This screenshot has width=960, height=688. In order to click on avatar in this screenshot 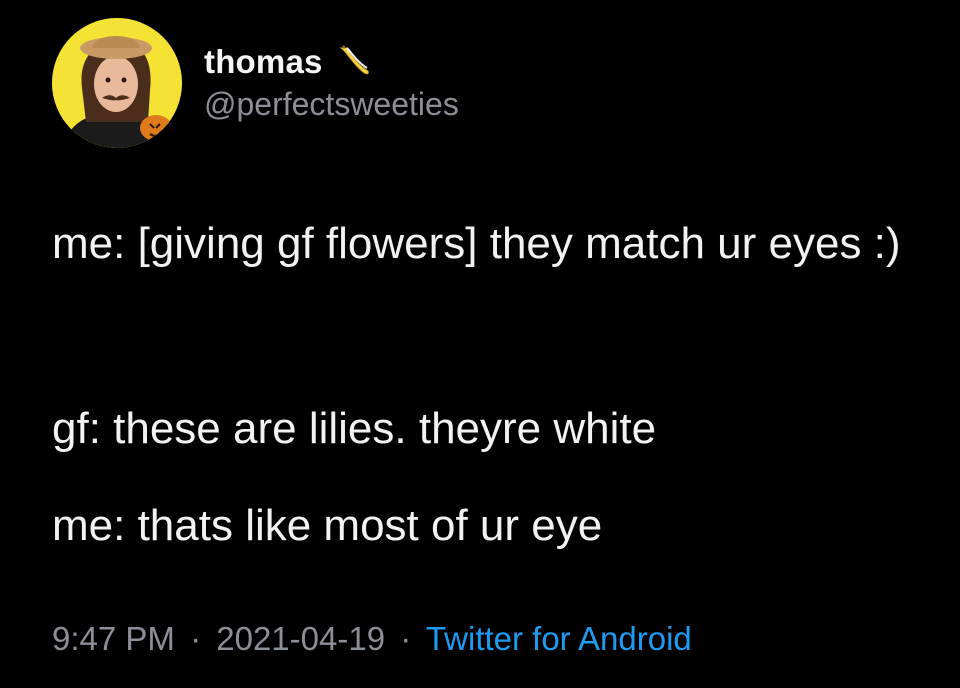, I will do `click(117, 83)`.